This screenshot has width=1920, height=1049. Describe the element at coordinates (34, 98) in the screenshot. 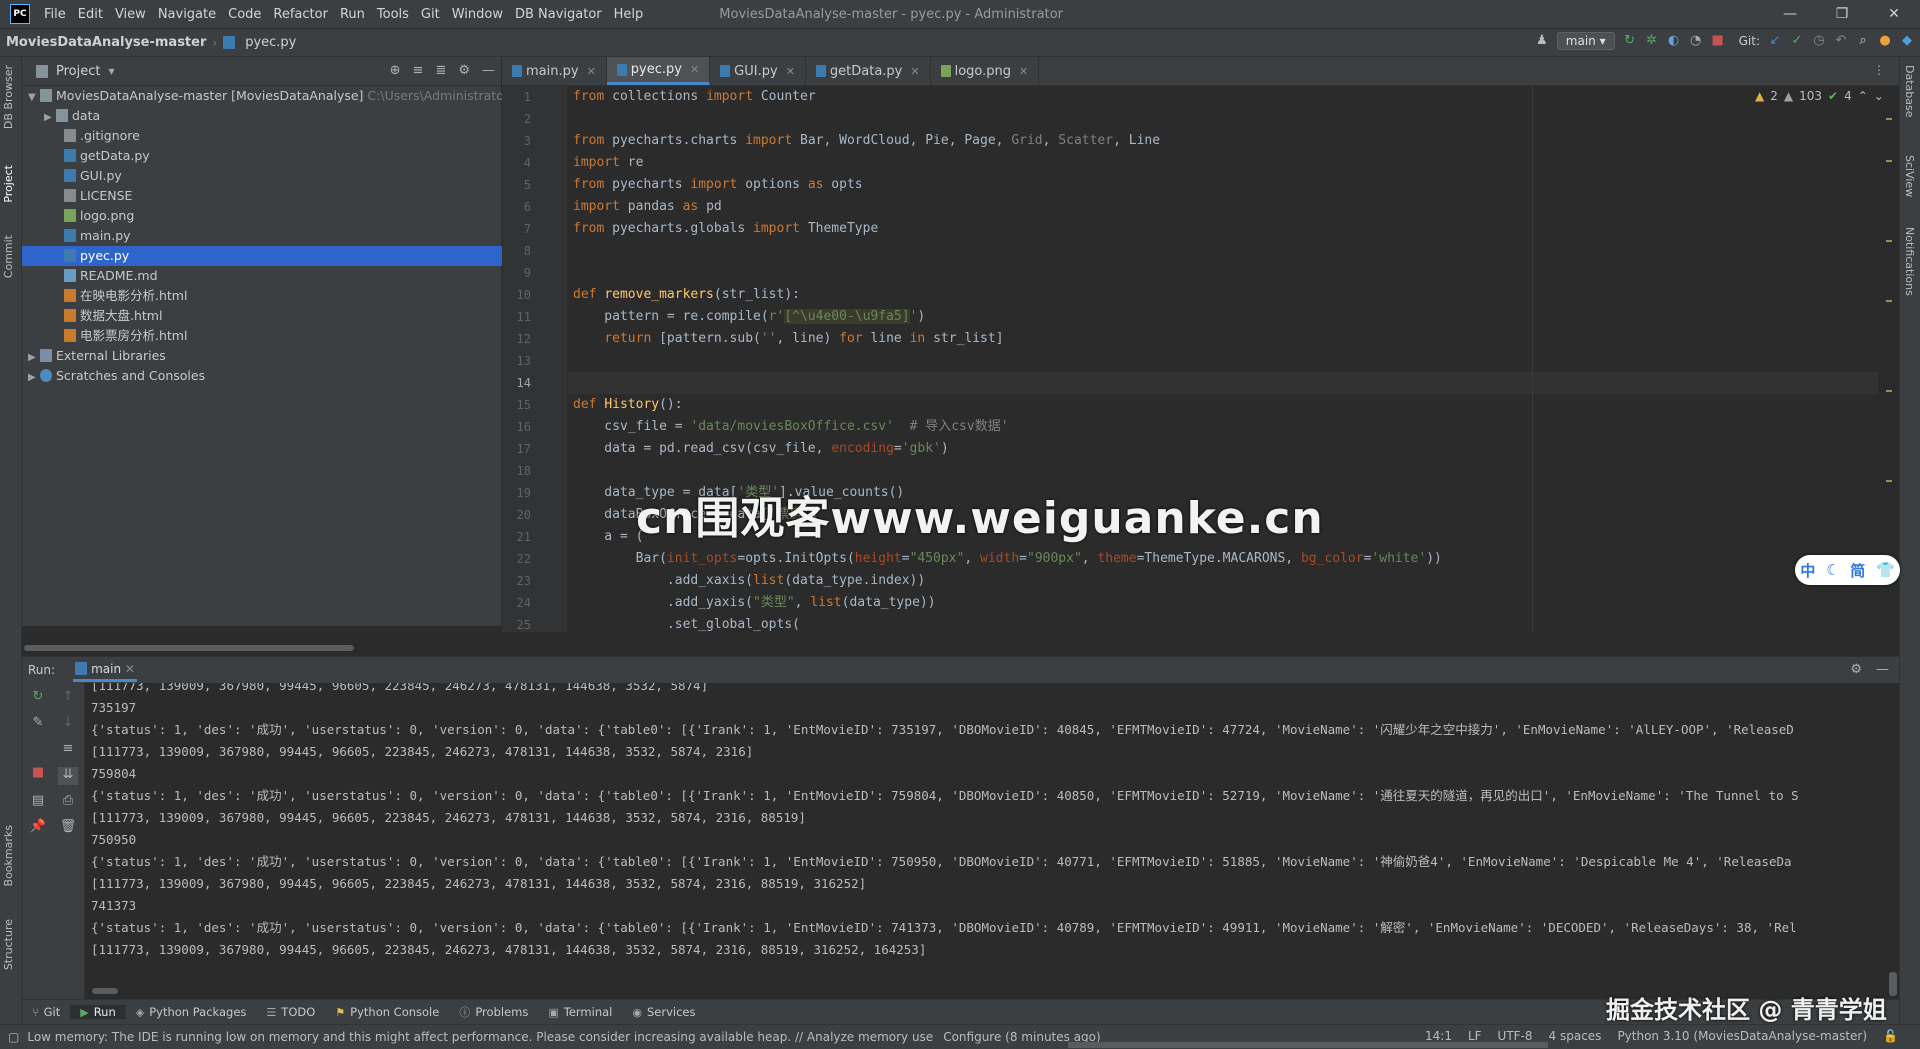

I see `chevron-down-icon: ▼` at that location.